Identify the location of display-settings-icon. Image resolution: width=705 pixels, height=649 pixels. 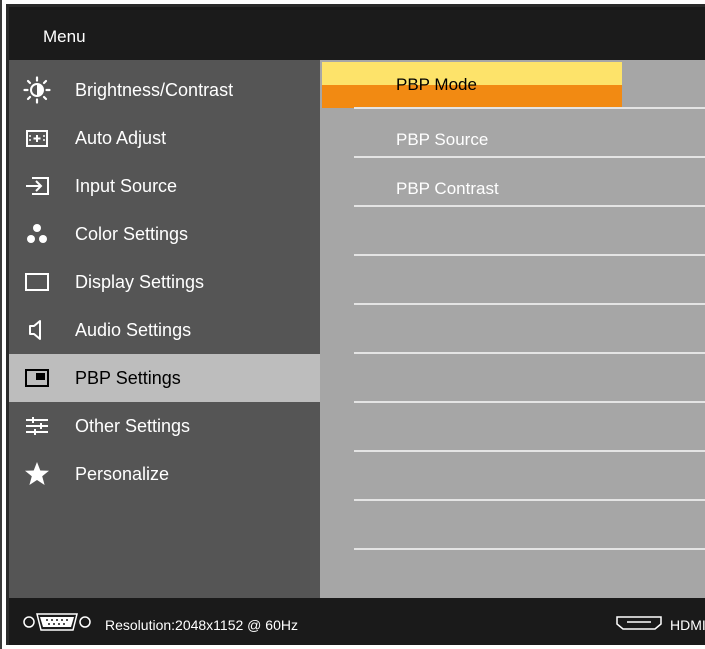
(37, 282).